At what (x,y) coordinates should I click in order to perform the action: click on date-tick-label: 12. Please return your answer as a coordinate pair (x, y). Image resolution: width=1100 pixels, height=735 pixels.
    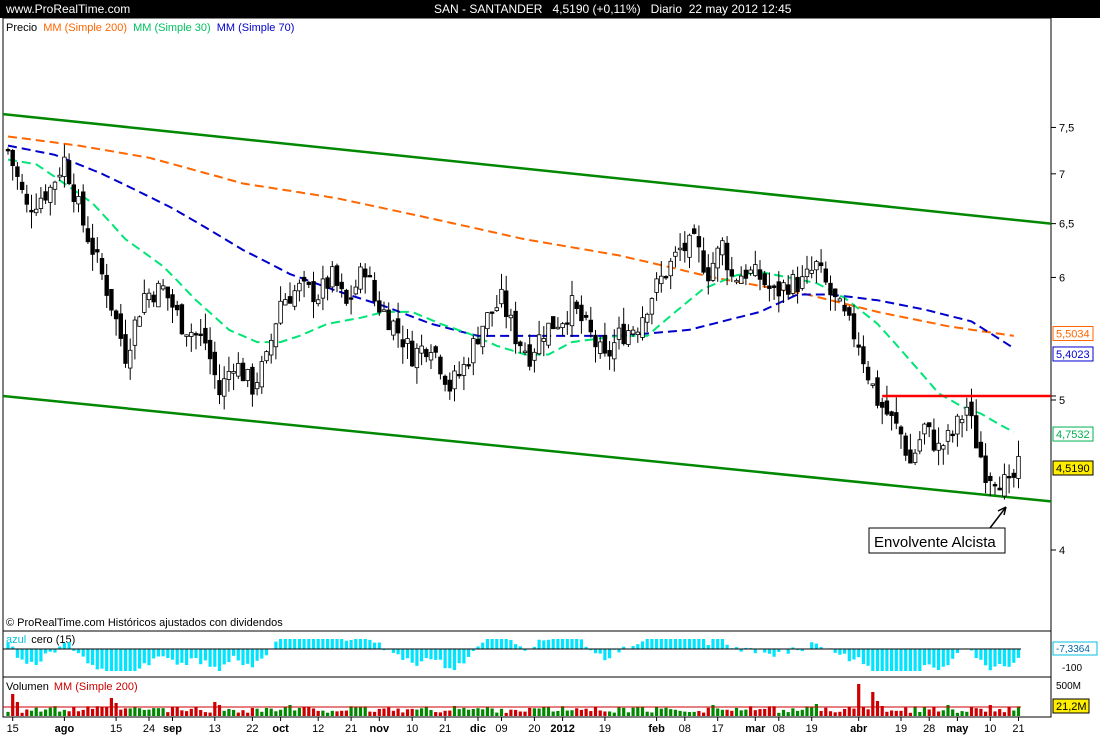
    Looking at the image, I should click on (318, 729).